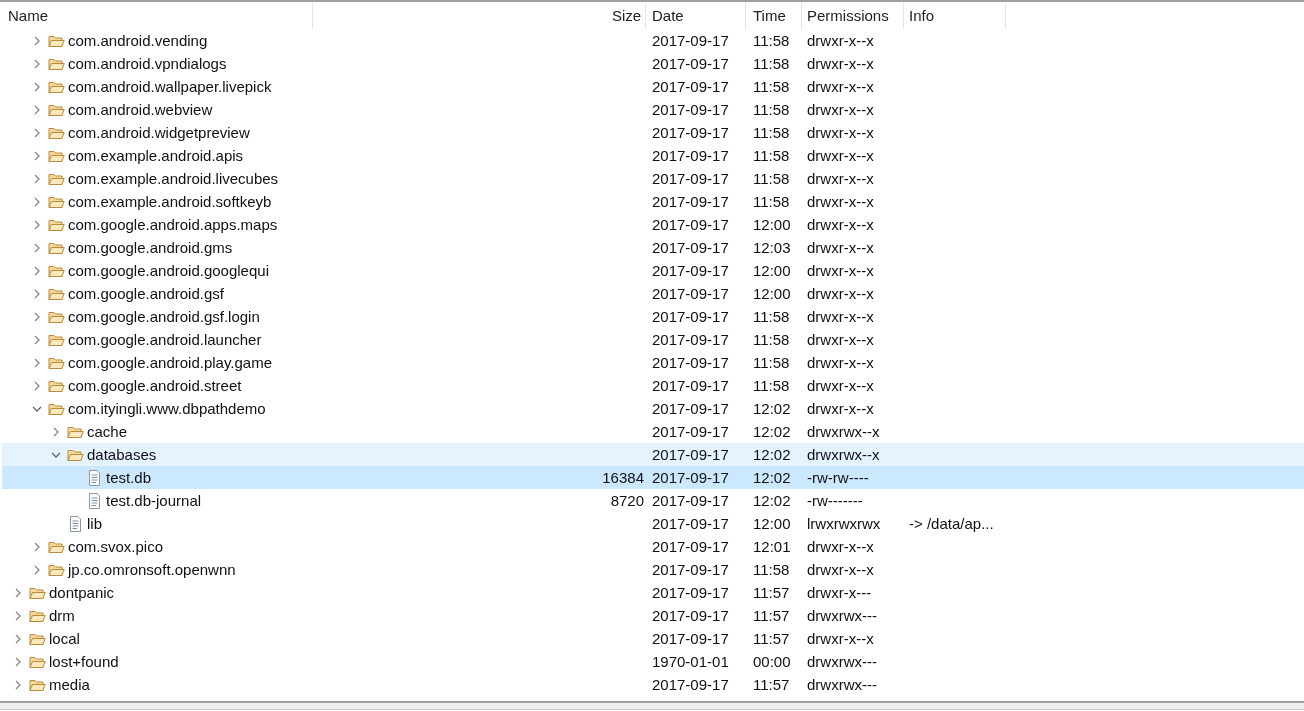  What do you see at coordinates (653, 454) in the screenshot?
I see `tree-row: databases 2017-09-17 12:02 drwxrwx--x` at bounding box center [653, 454].